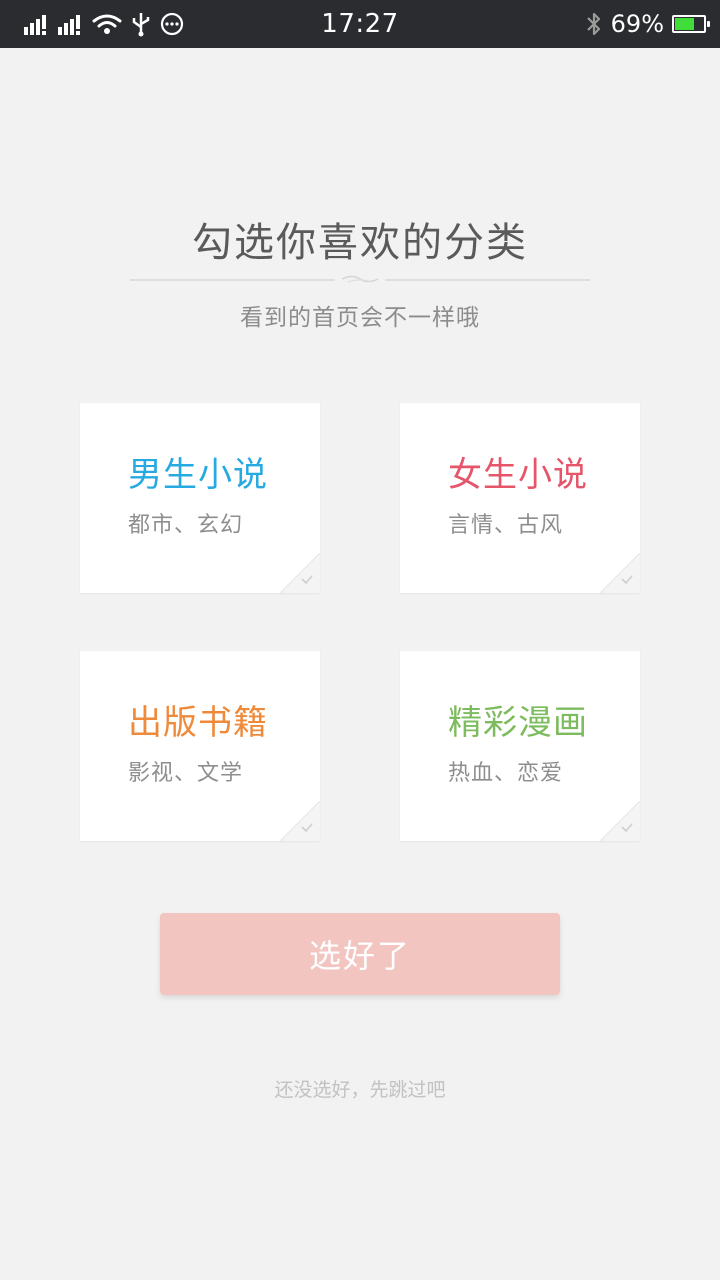 The height and width of the screenshot is (1280, 720). Describe the element at coordinates (200, 746) in the screenshot. I see `category-card-published-books: 出版书籍 影视、文学` at that location.